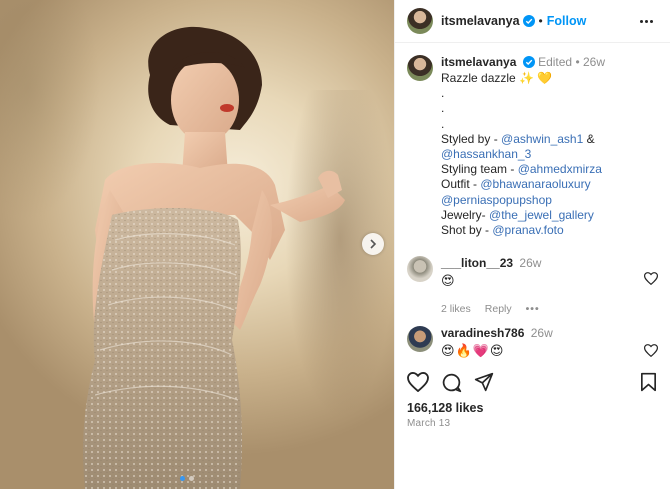  What do you see at coordinates (429, 423) in the screenshot?
I see `post-date: March 13` at bounding box center [429, 423].